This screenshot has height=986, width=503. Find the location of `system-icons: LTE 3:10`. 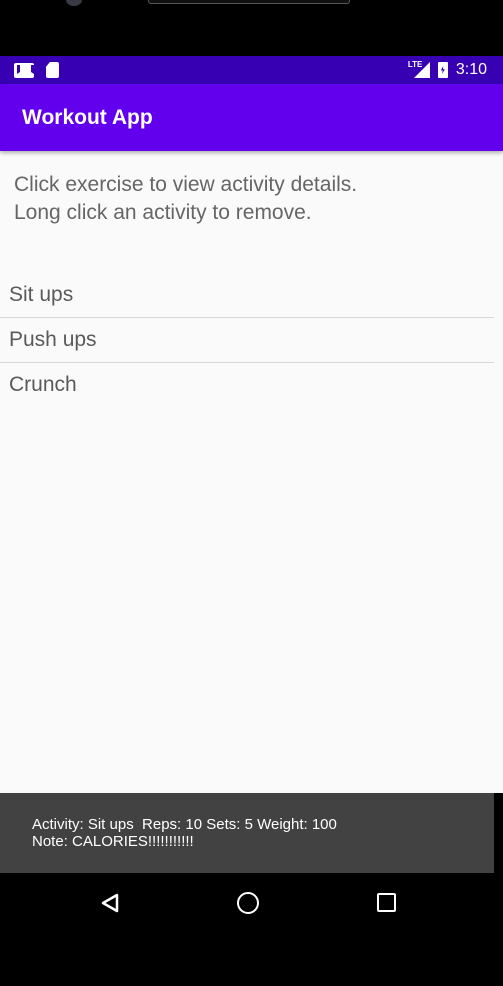

system-icons: LTE 3:10 is located at coordinates (447, 69).